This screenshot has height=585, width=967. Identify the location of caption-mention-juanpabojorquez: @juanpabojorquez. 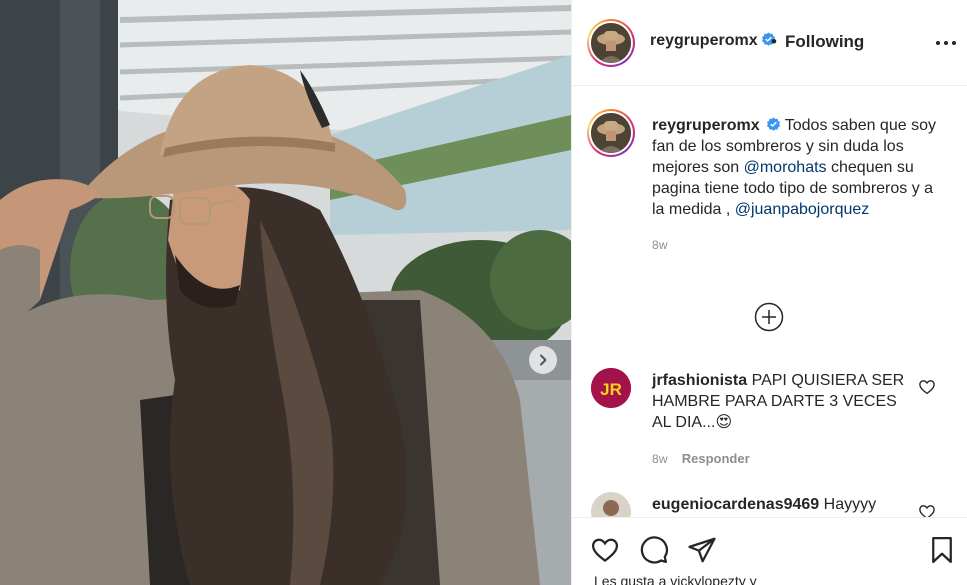
(802, 209).